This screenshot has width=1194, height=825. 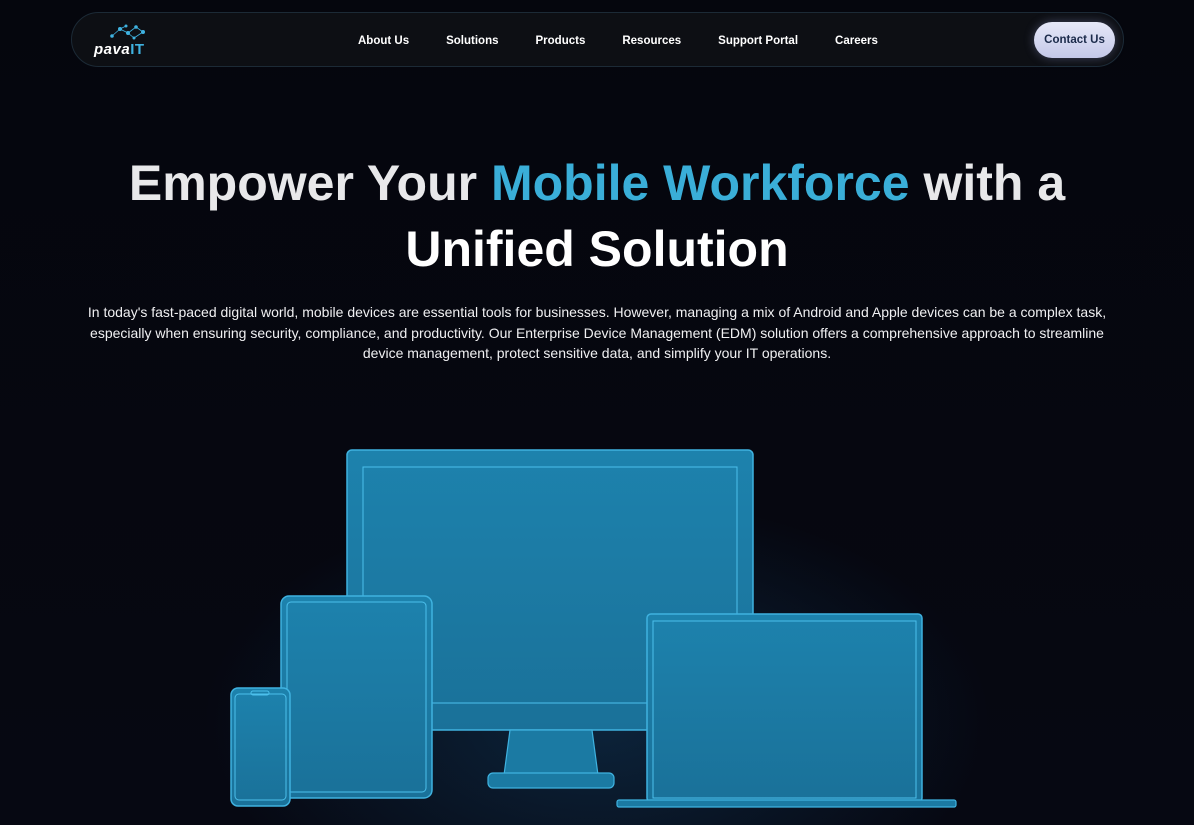 I want to click on logo: pavaIT, so click(x=130, y=41).